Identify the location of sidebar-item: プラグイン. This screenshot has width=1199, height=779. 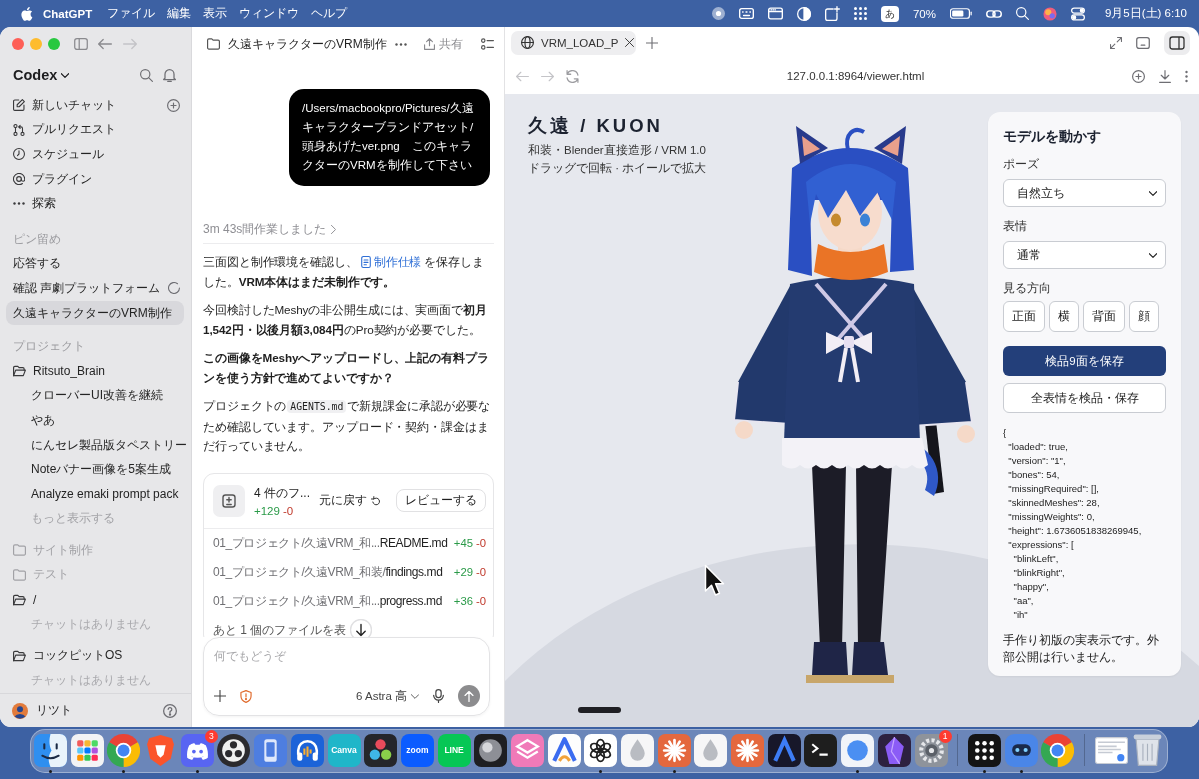
(97, 179).